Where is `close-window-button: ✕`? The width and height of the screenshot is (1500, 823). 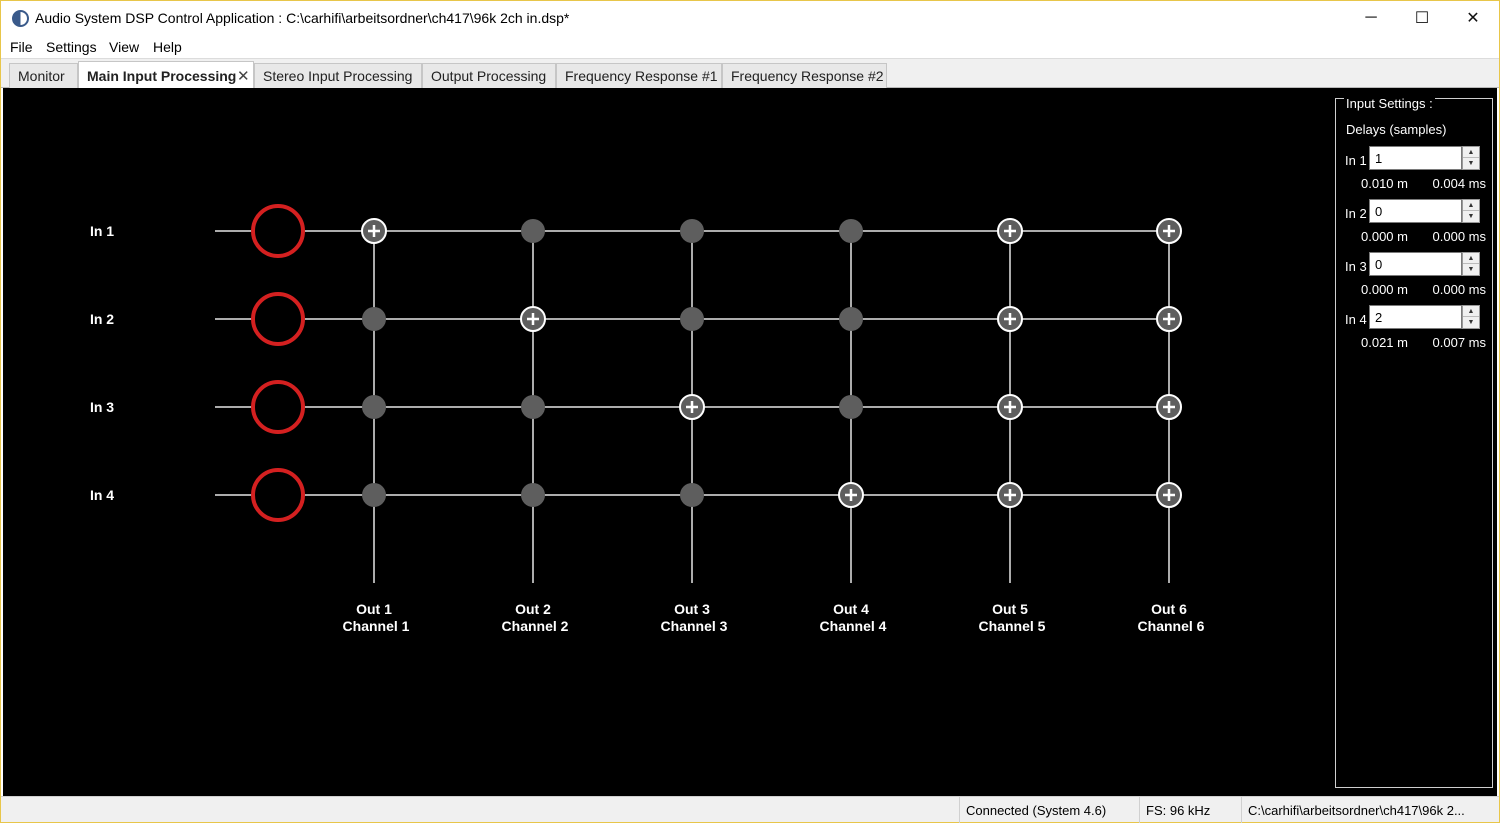
close-window-button: ✕ is located at coordinates (1473, 18).